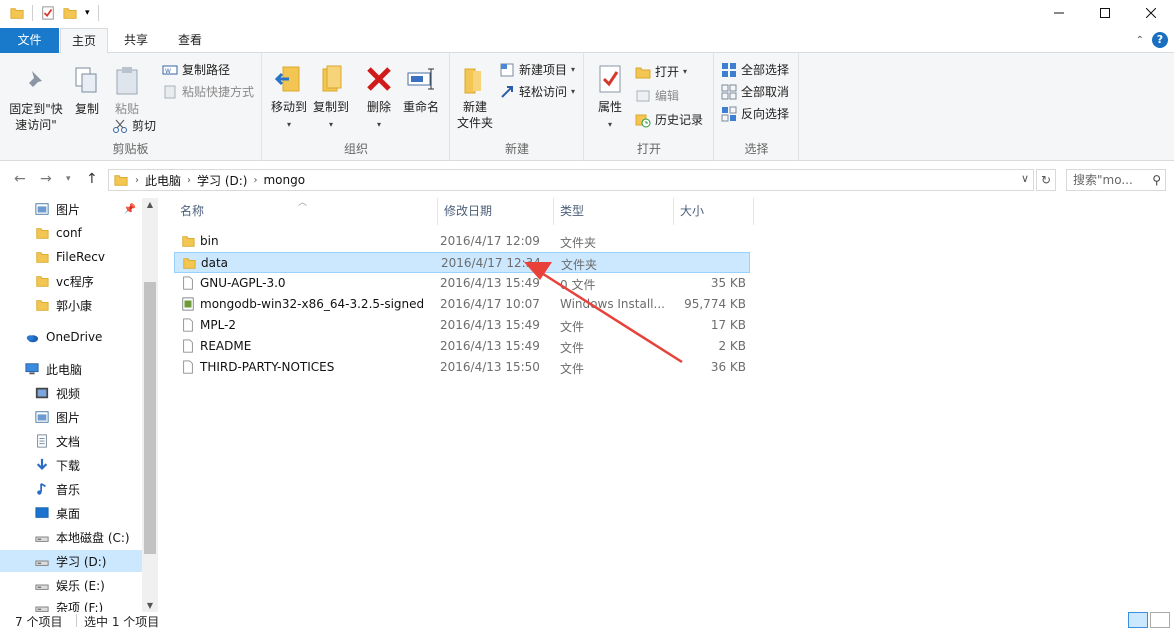  What do you see at coordinates (543, 70) in the screenshot?
I see `new-item-label: 新建项目` at bounding box center [543, 70].